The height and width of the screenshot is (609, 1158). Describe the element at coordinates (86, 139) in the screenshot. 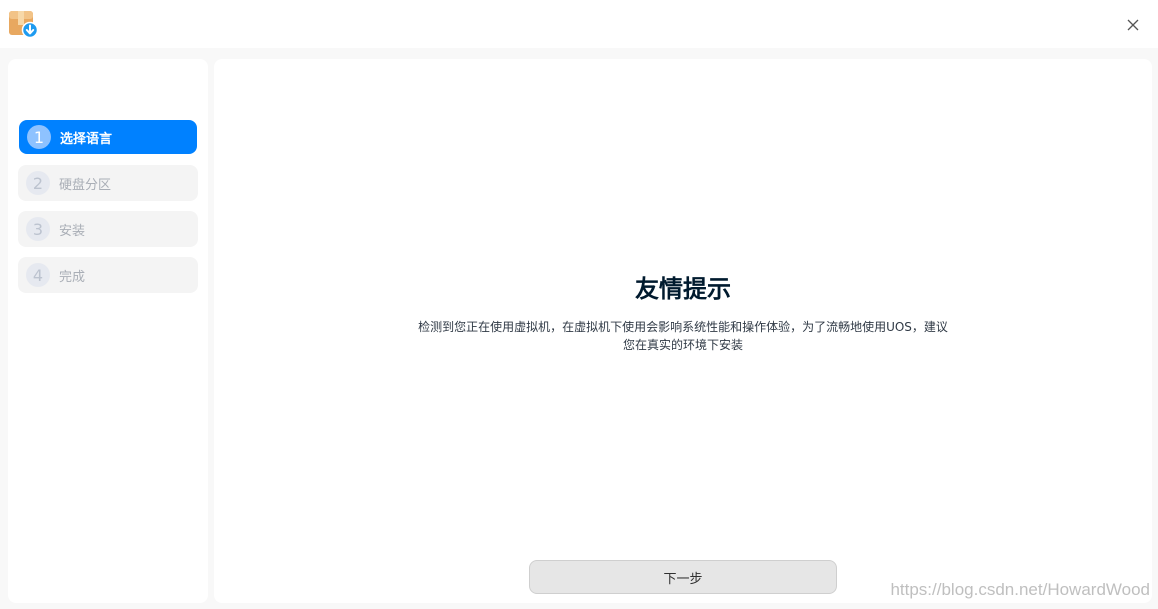

I see `step-label: 选择语言` at that location.